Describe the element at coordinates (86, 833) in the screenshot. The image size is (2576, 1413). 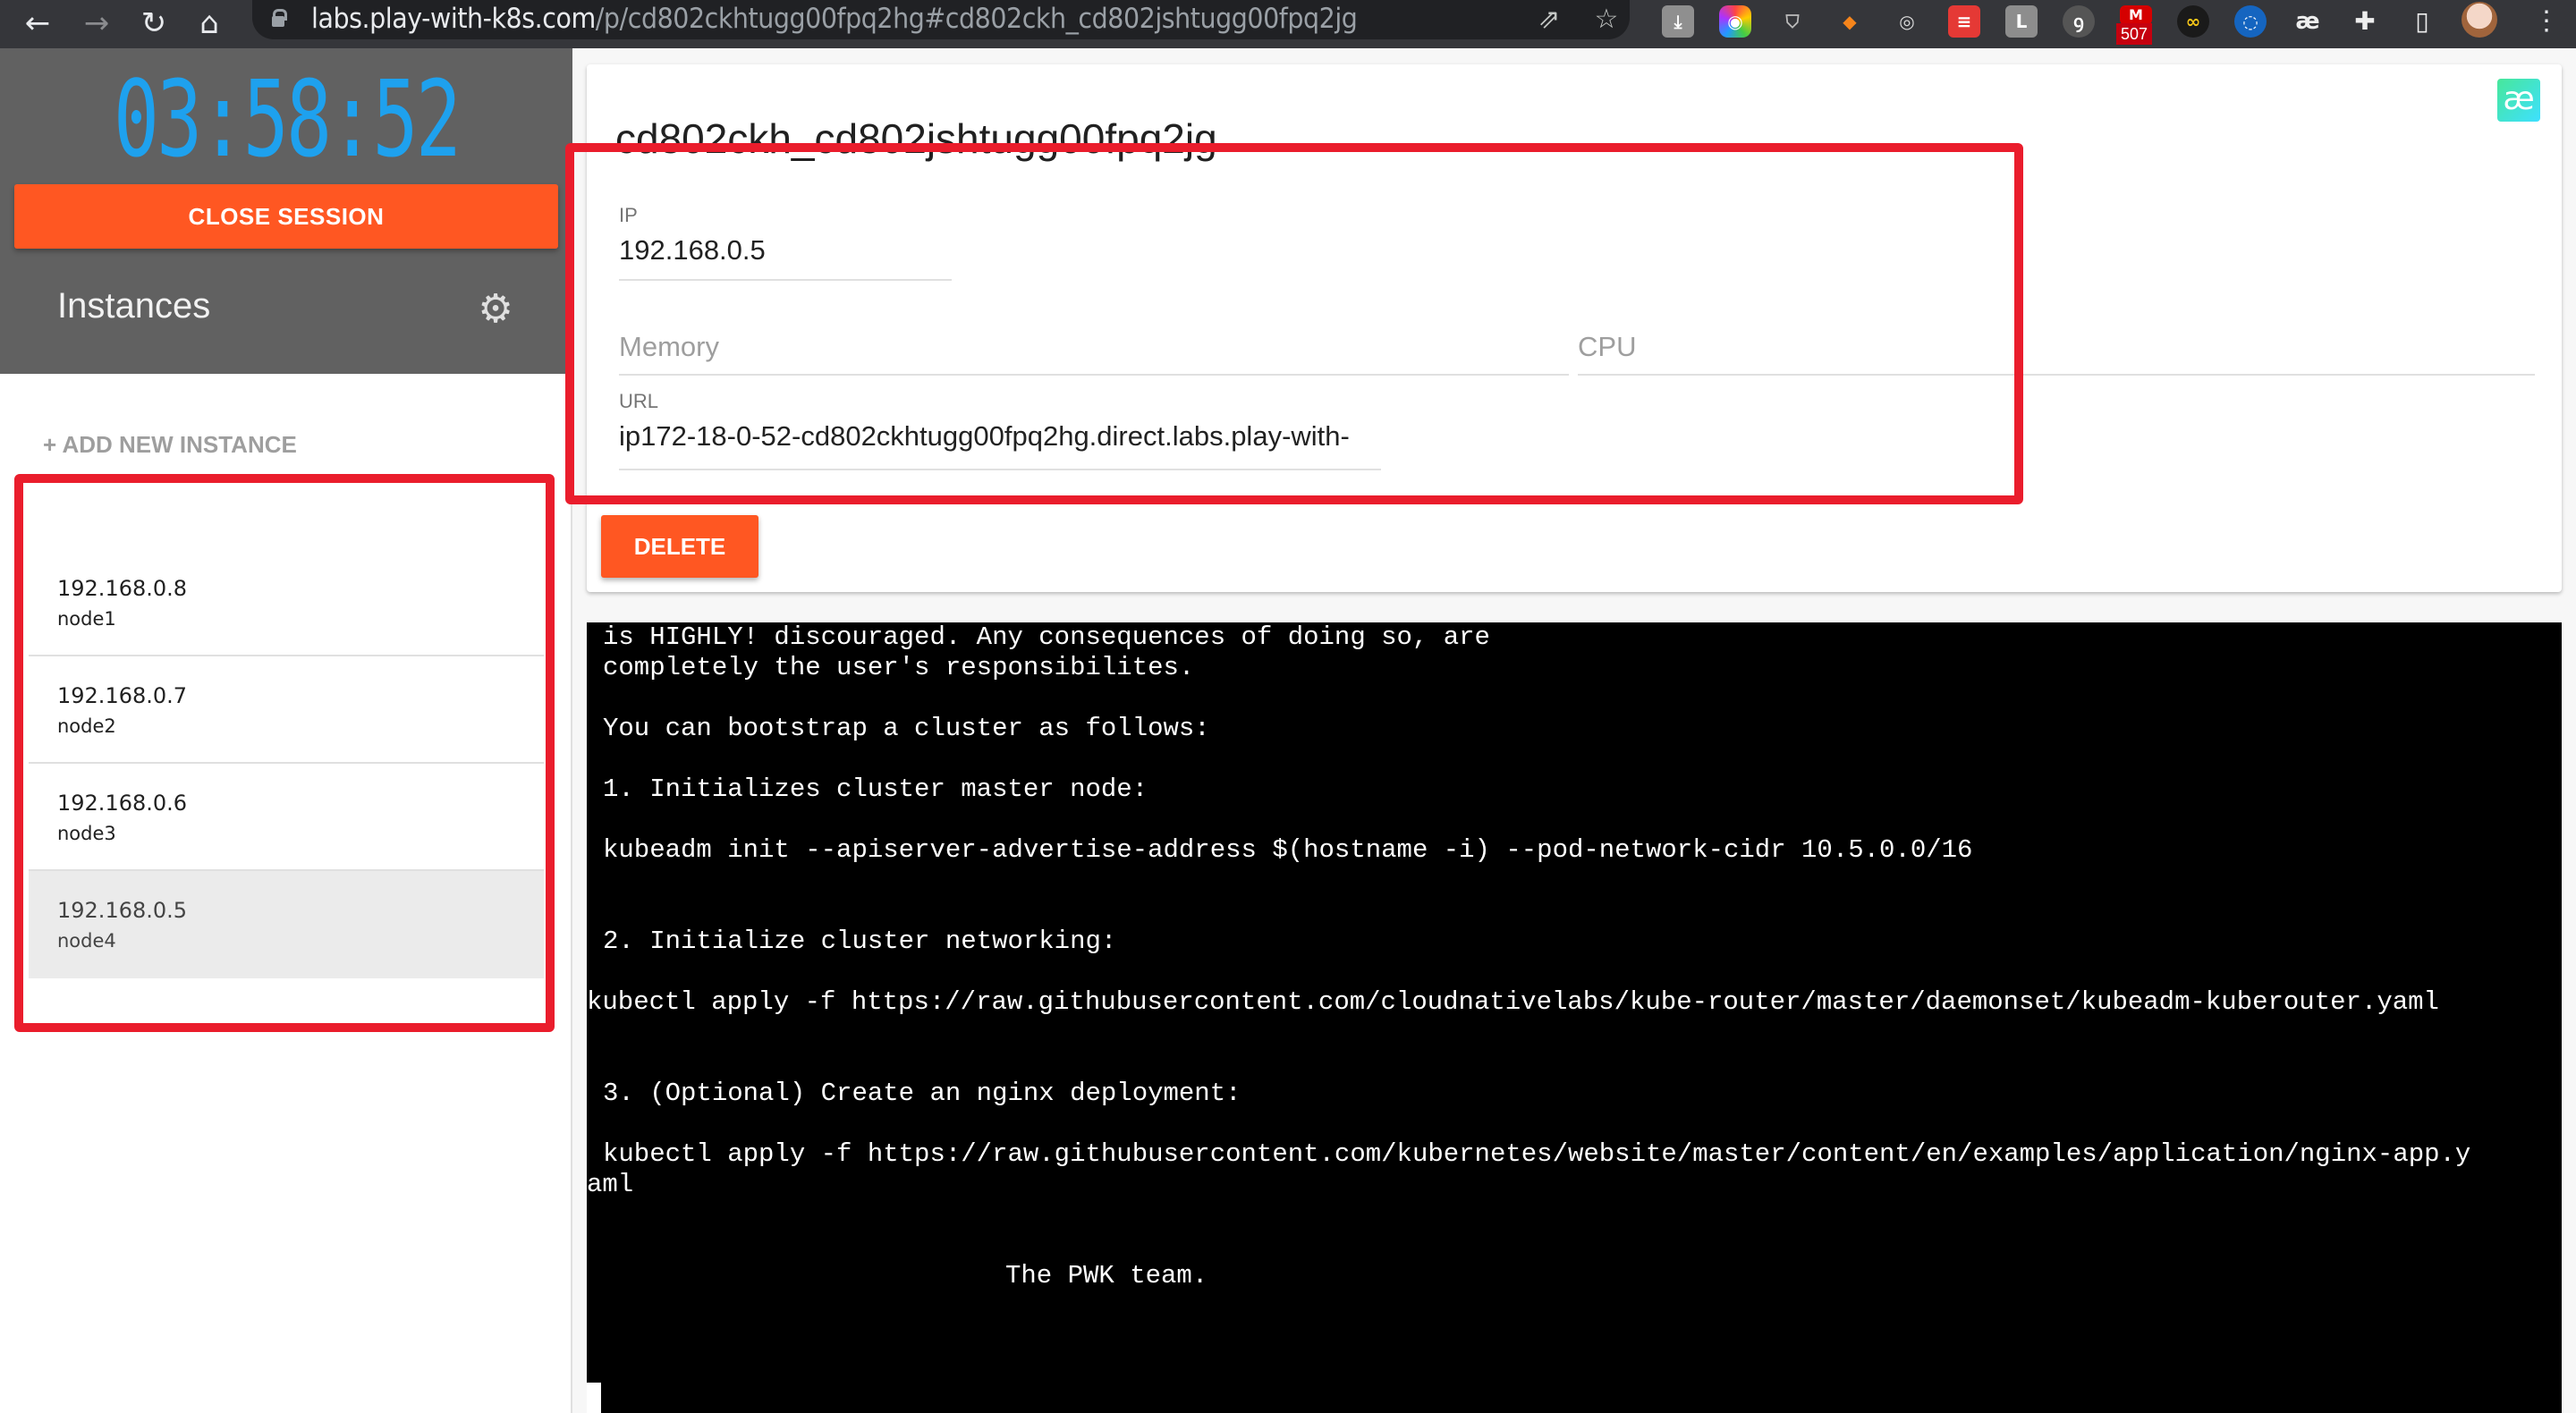
I see `instance-hostname: node3` at that location.